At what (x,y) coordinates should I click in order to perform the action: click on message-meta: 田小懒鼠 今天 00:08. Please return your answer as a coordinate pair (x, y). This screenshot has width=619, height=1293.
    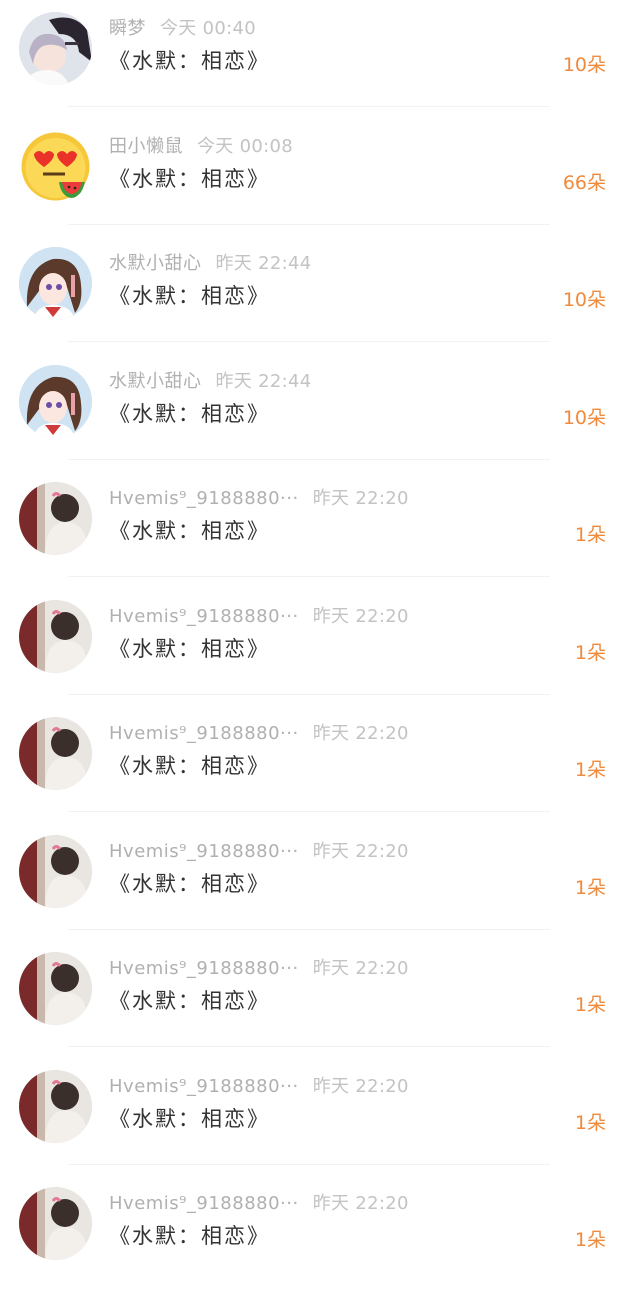
    Looking at the image, I should click on (201, 147).